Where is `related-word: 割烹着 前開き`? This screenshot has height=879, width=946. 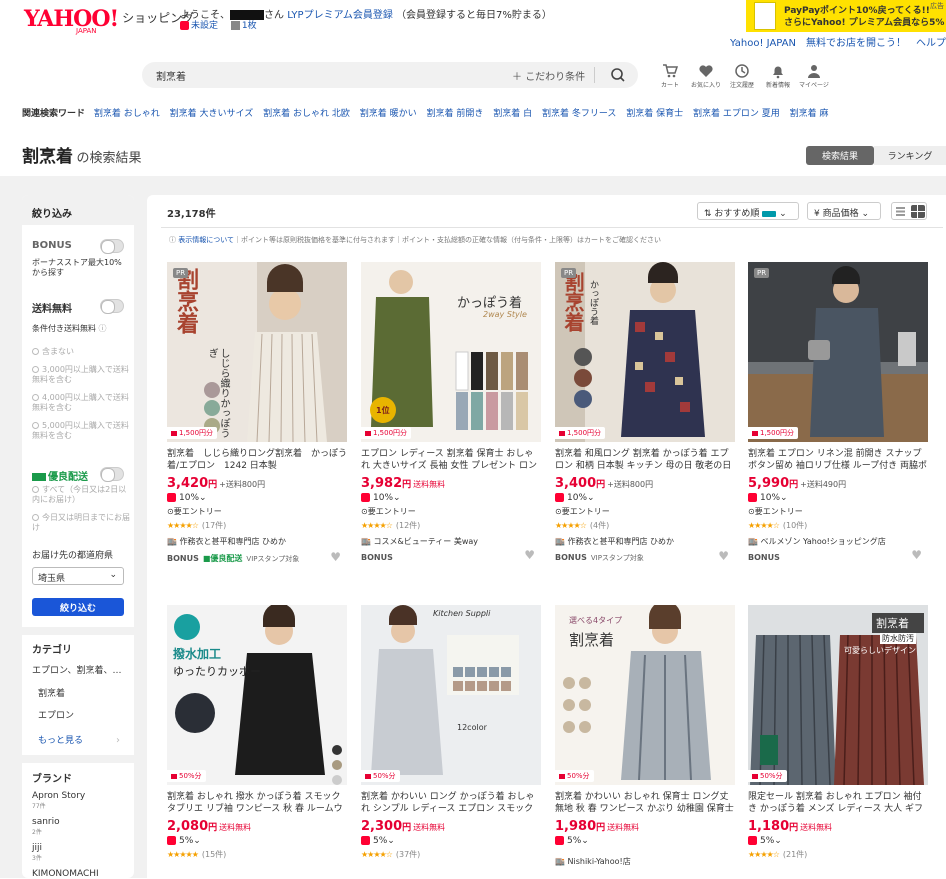 related-word: 割烹着 前開き is located at coordinates (454, 114).